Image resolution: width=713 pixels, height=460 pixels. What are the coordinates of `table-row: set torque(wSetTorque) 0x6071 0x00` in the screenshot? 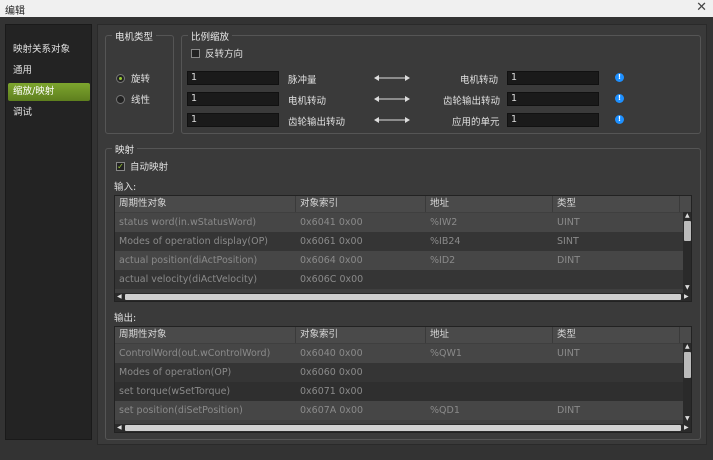 It's located at (399, 391).